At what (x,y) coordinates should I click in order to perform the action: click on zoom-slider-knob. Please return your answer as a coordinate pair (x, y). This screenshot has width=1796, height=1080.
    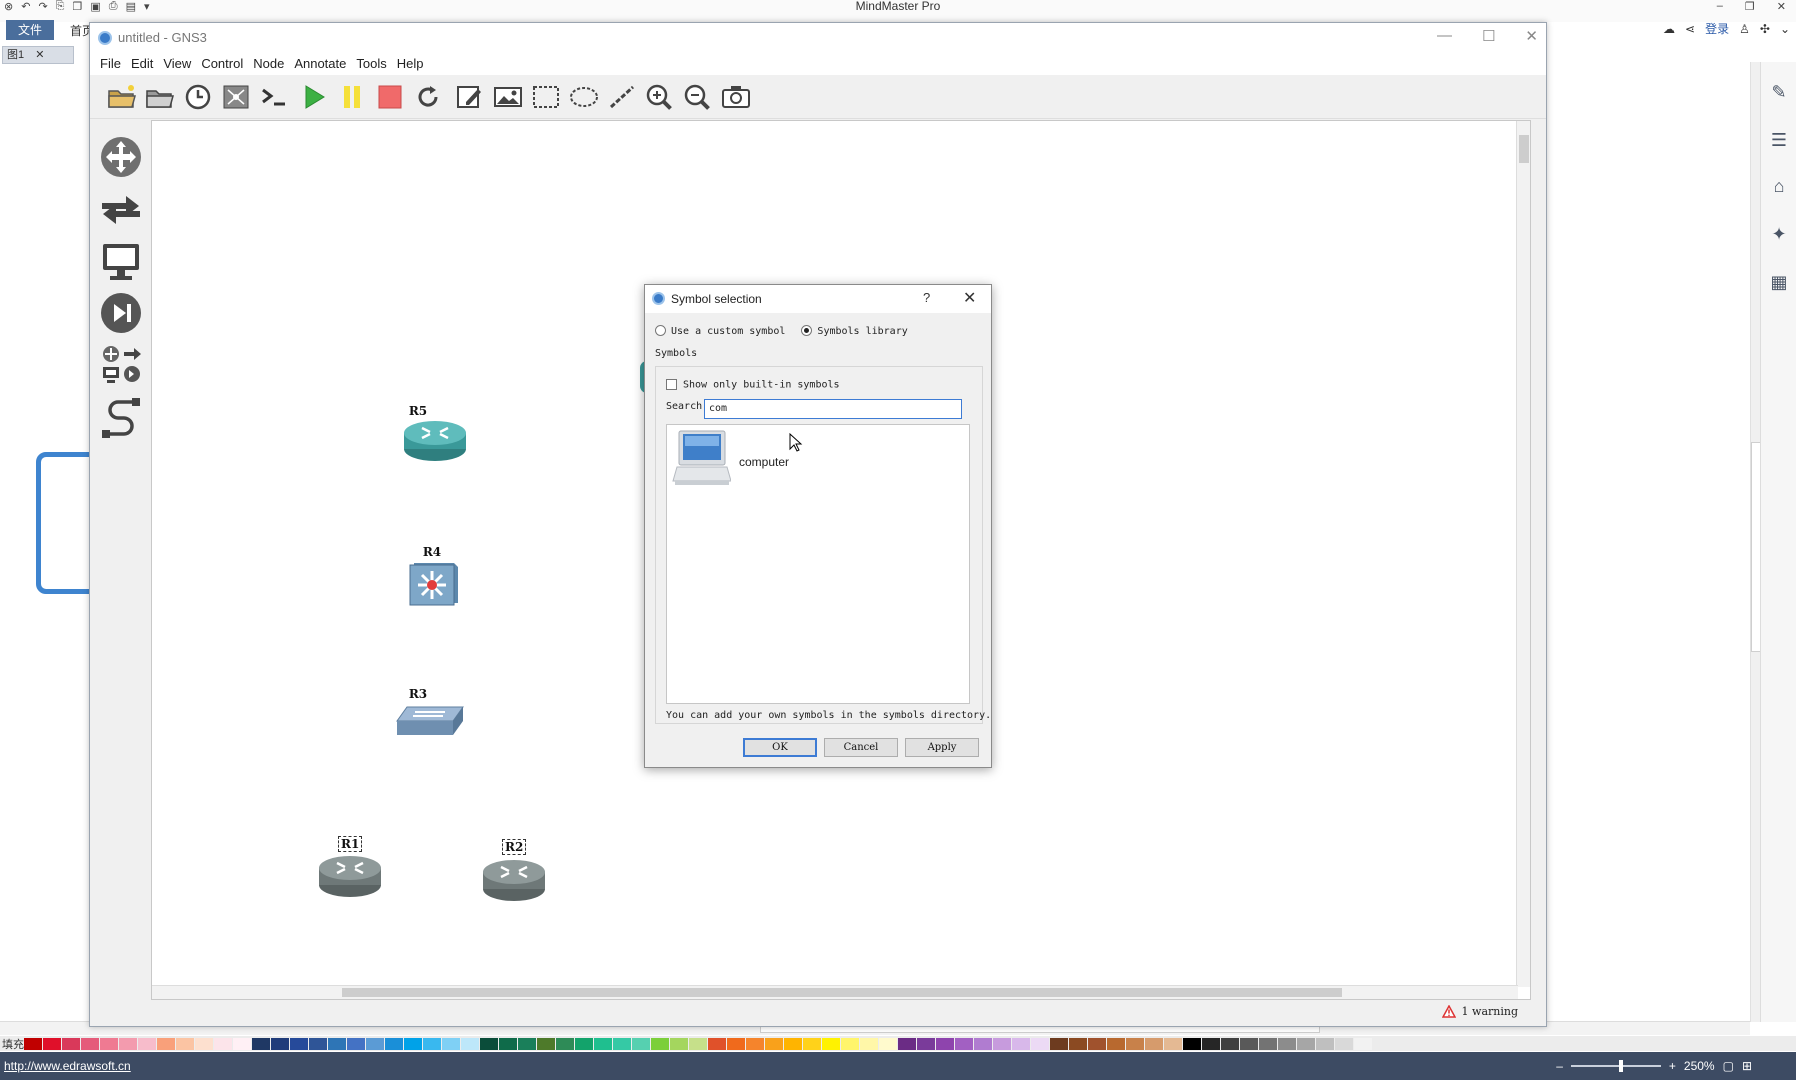
    Looking at the image, I should click on (1620, 1066).